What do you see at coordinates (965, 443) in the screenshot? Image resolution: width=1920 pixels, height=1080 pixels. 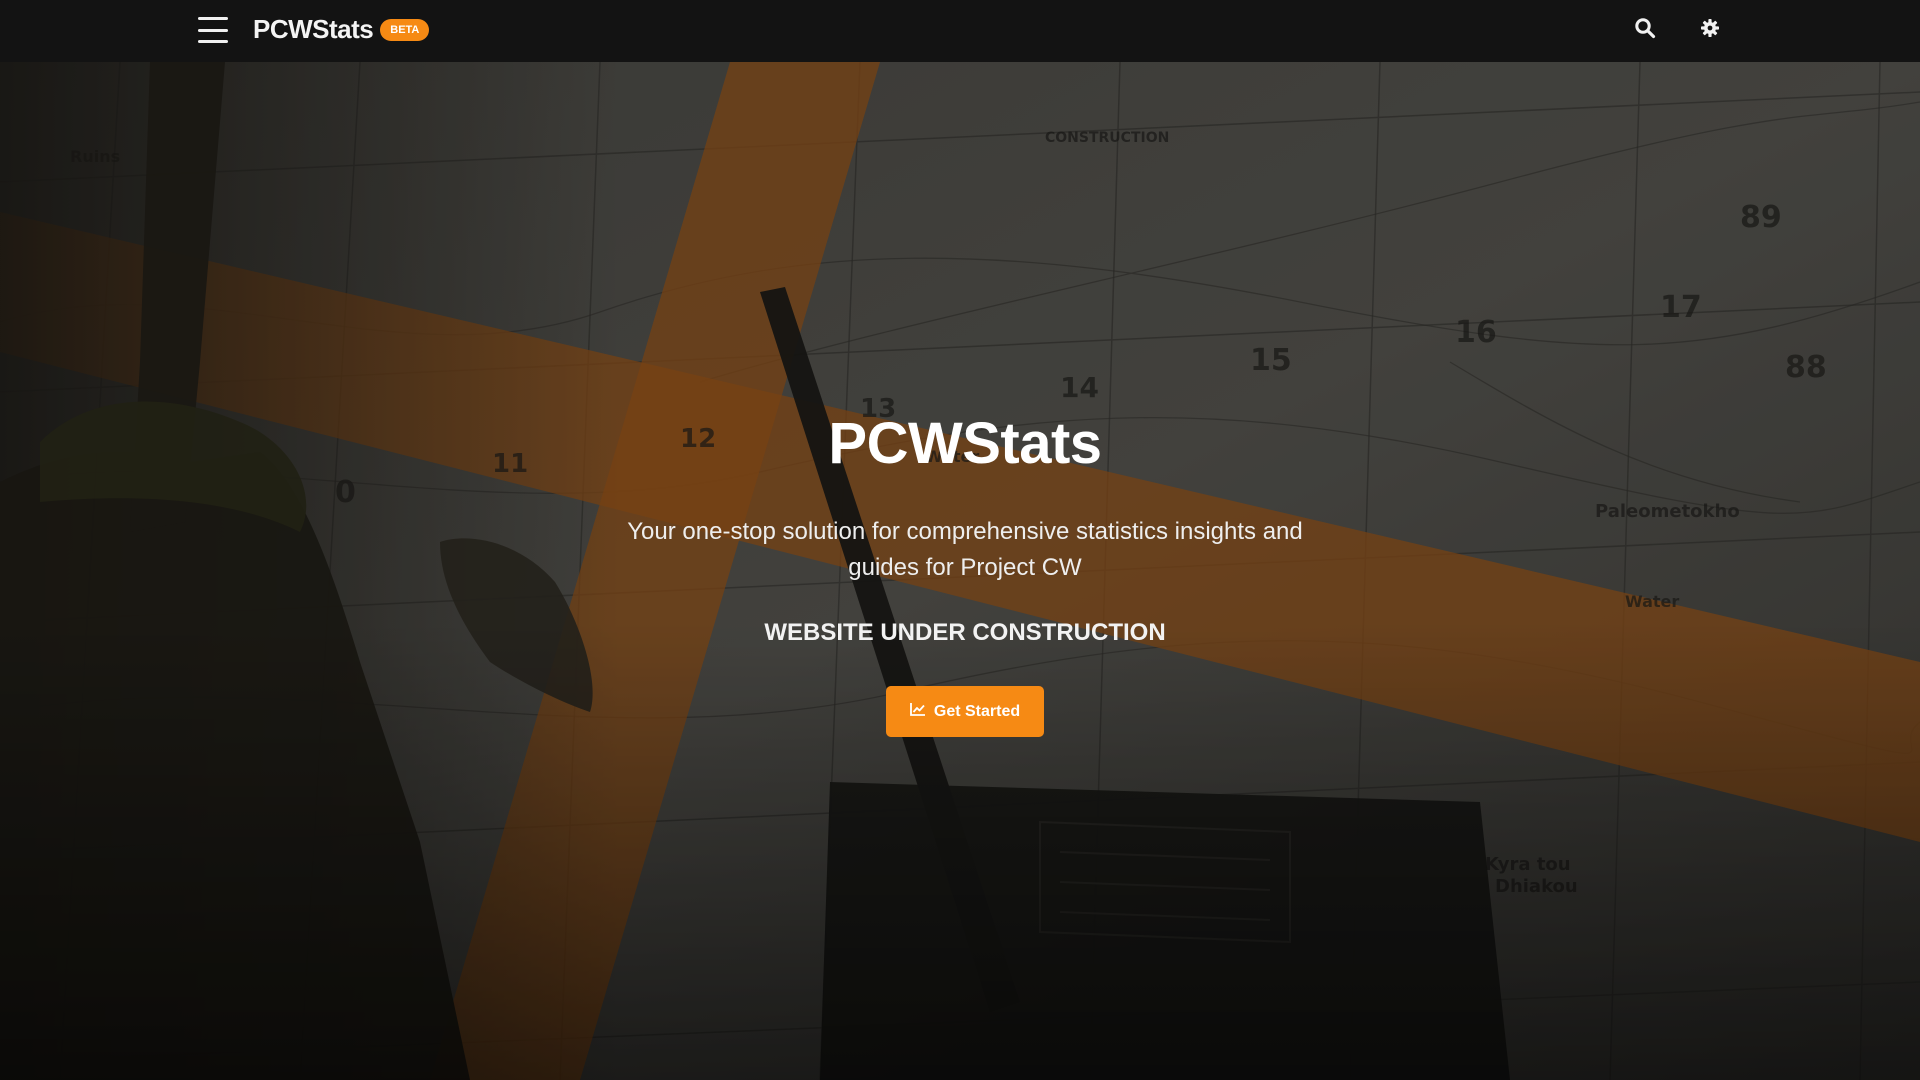 I see `hero-title: PCWStats` at bounding box center [965, 443].